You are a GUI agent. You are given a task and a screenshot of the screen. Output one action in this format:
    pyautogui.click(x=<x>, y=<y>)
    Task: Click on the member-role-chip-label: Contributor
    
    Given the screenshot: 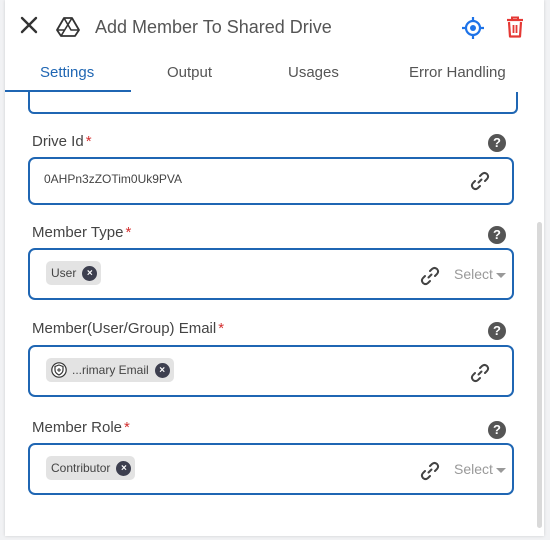 What is the action you would take?
    pyautogui.click(x=81, y=468)
    